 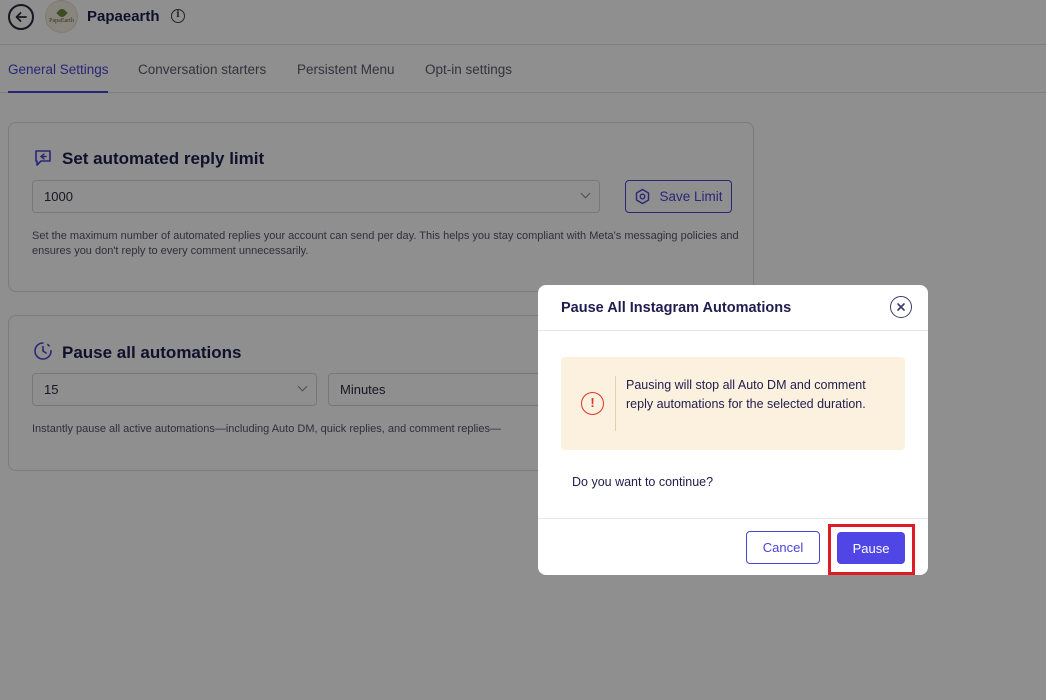 I want to click on warning-divider, so click(x=615, y=403).